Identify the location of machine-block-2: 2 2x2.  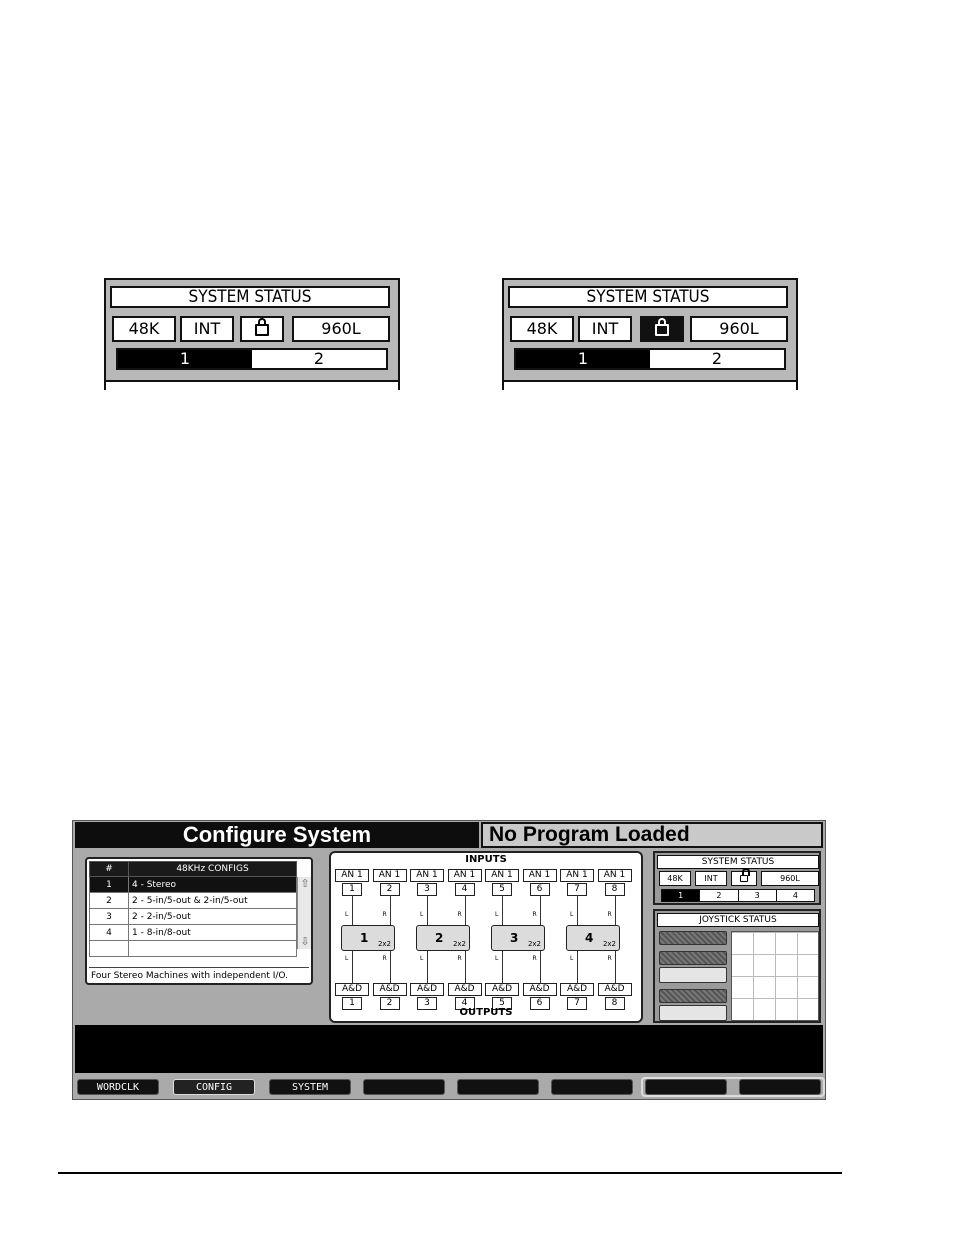
(443, 938).